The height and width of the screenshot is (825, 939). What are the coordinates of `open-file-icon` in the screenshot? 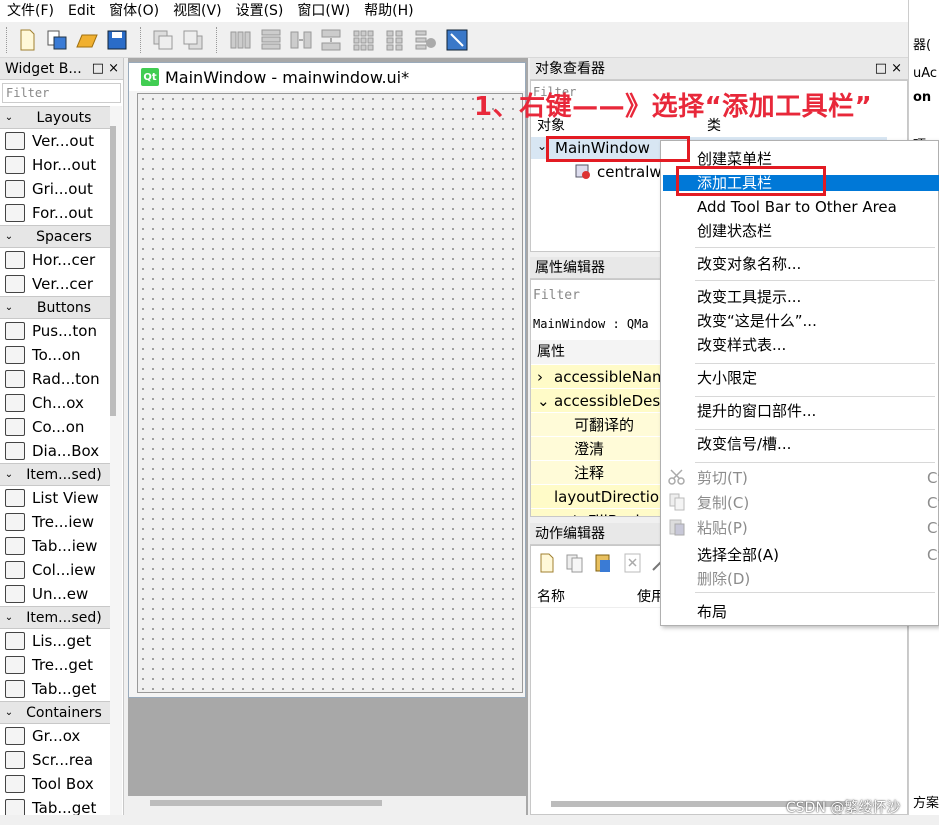 It's located at (57, 40).